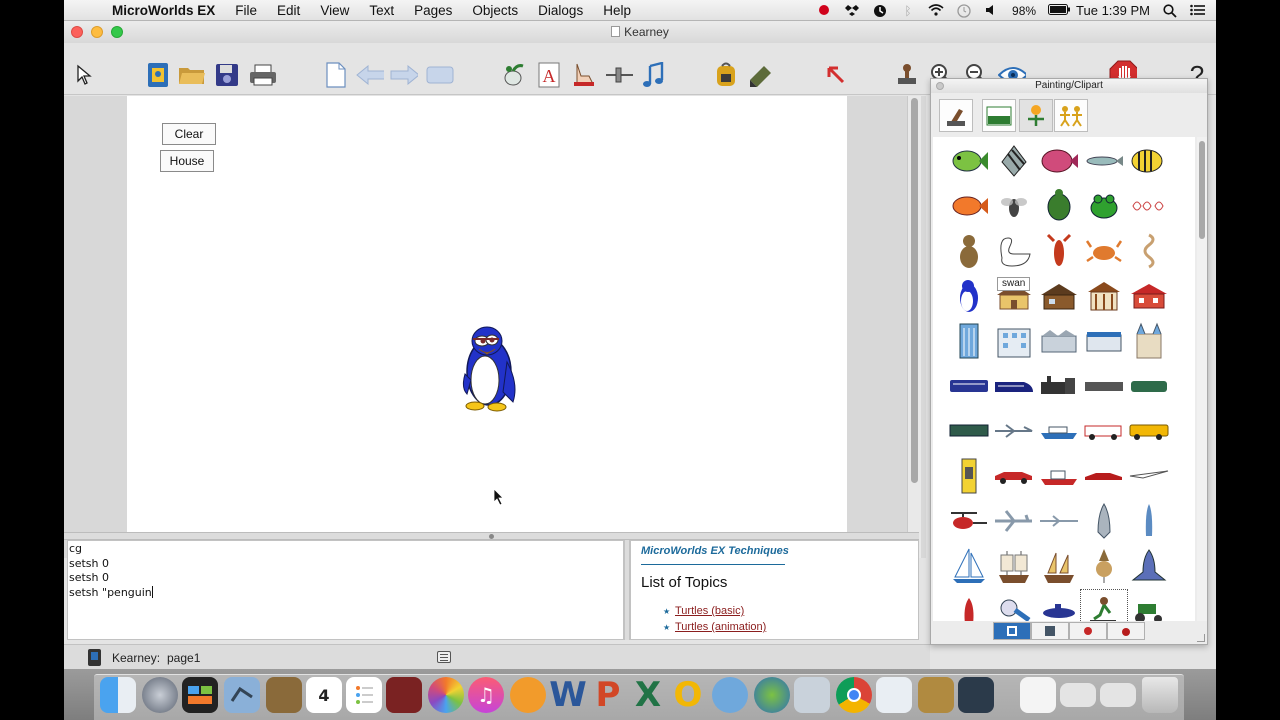 Image resolution: width=1280 pixels, height=720 pixels. I want to click on green-locomotive-clip, so click(1149, 386).